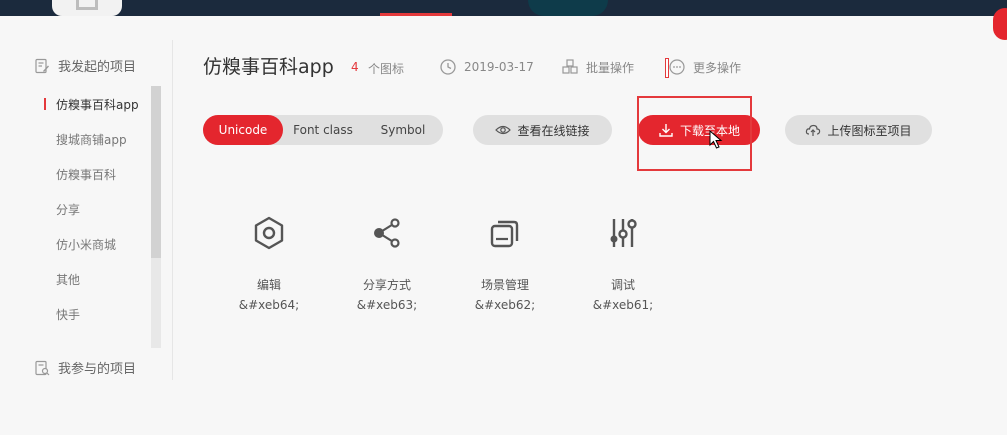 Image resolution: width=1007 pixels, height=435 pixels. I want to click on glyph-code: &#xeb64;, so click(269, 305).